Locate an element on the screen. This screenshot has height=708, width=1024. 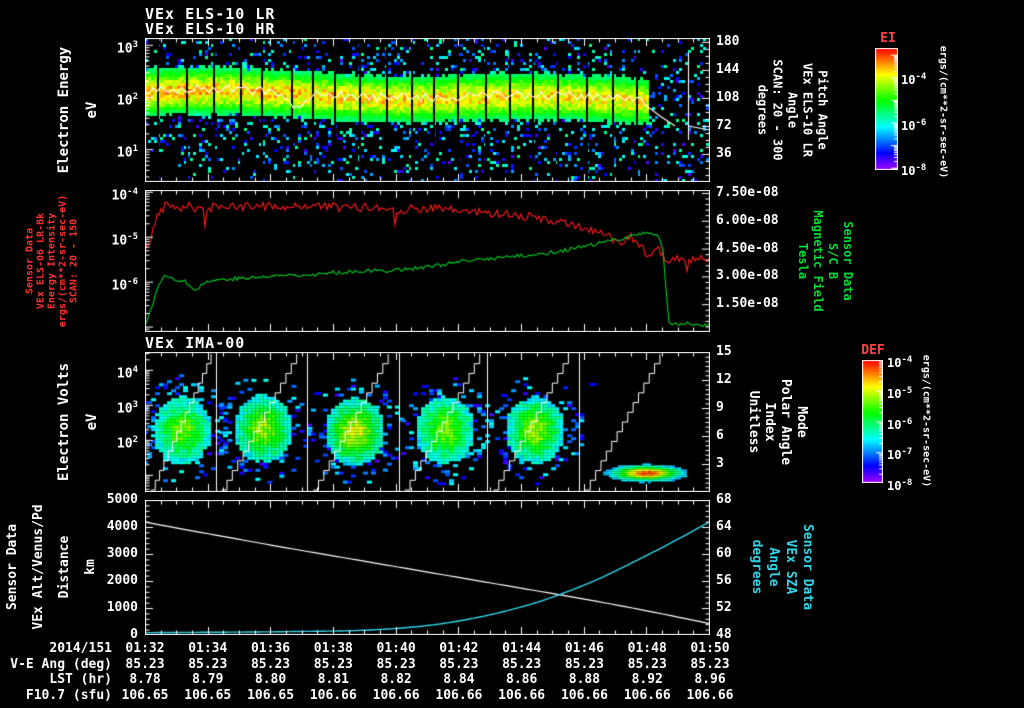
table-cell: 8.82 is located at coordinates (396, 679).